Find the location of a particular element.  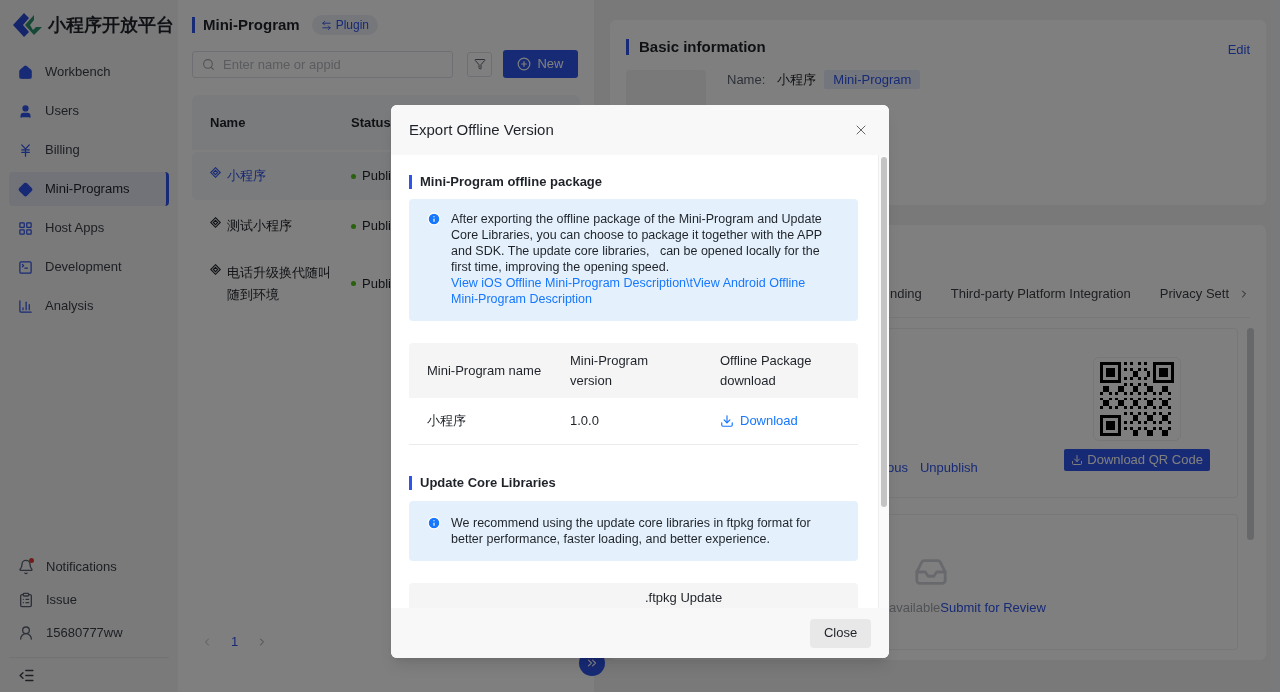

sidebar-footer-item: Notifications is located at coordinates (89, 566).